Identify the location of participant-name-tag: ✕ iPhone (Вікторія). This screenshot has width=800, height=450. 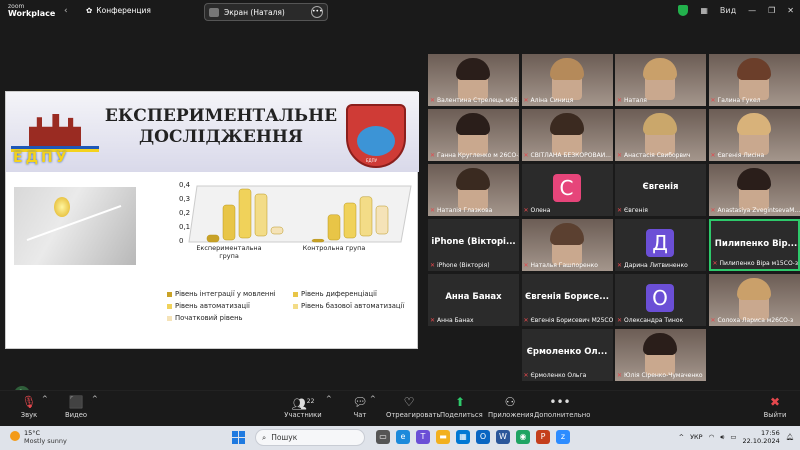
(460, 265).